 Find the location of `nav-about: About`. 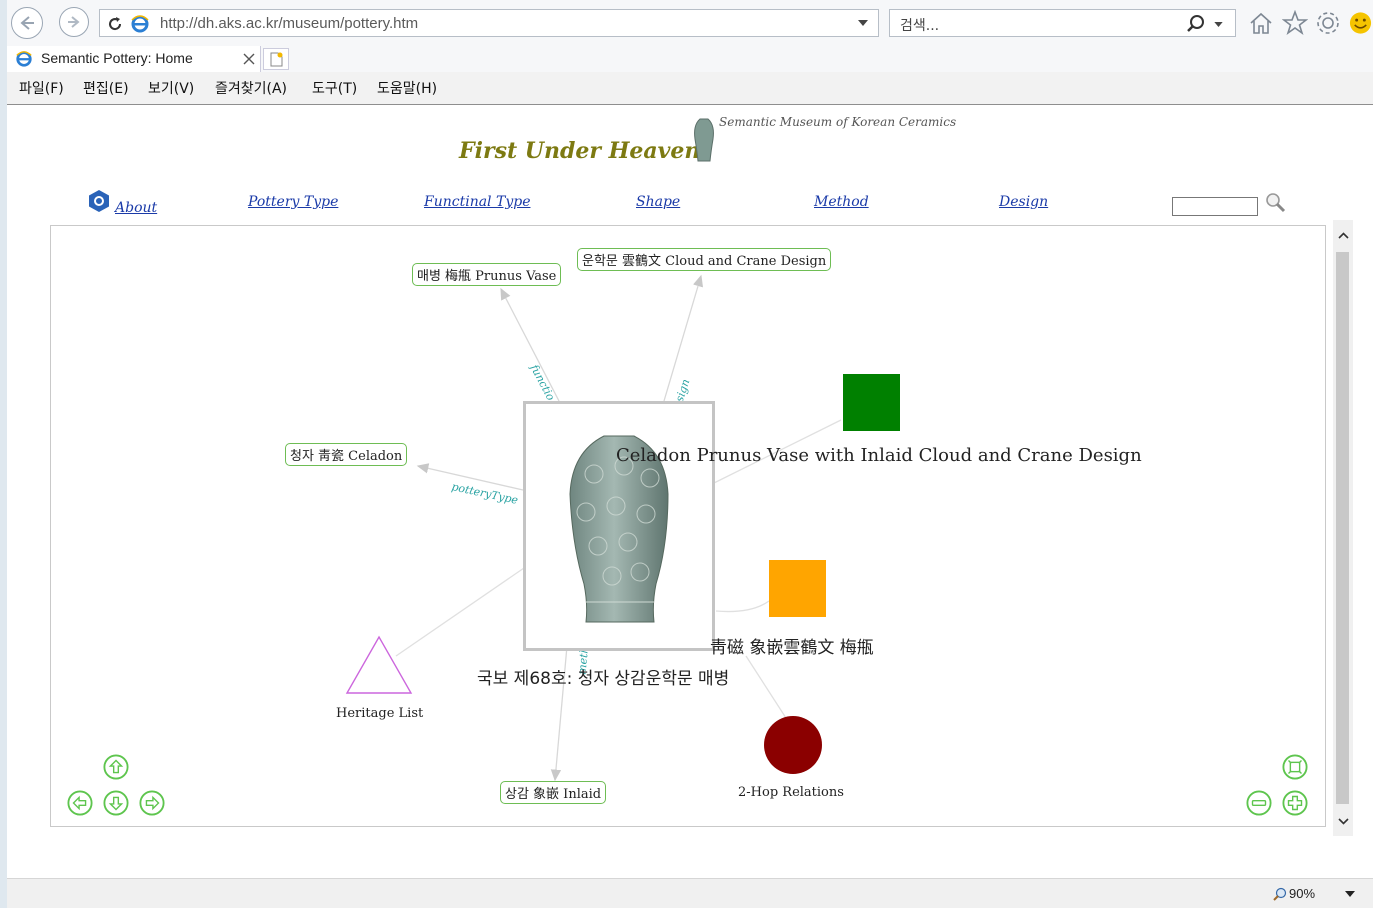

nav-about: About is located at coordinates (136, 208).